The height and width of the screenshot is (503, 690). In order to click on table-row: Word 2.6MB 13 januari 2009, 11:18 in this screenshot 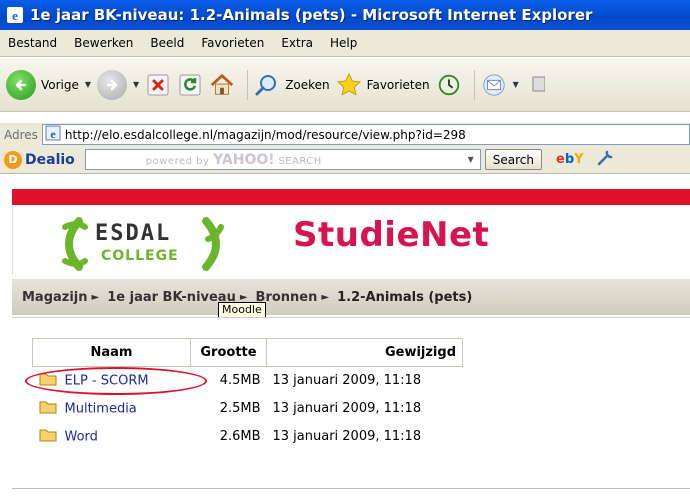, I will do `click(248, 437)`.